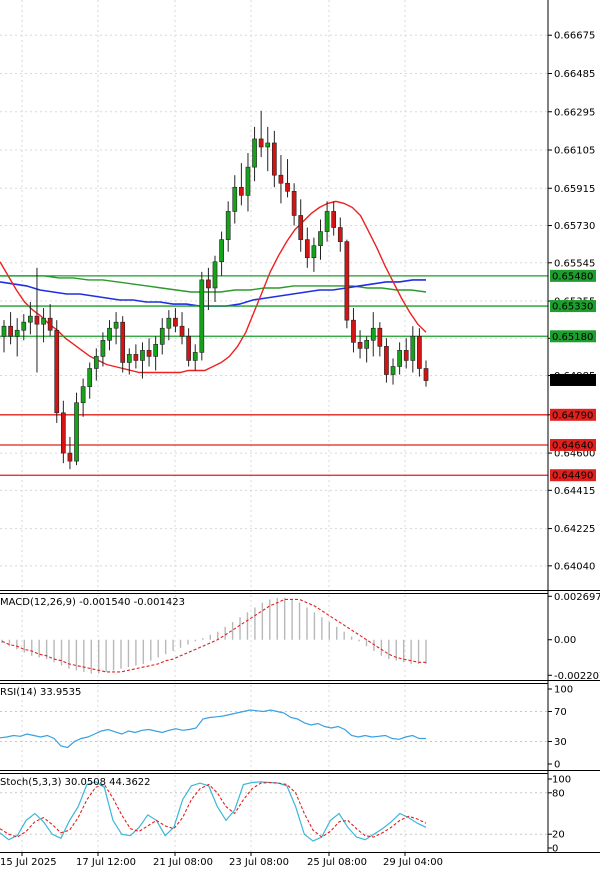  Describe the element at coordinates (577, 597) in the screenshot. I see `macd-tick-label: 0.002697` at that location.